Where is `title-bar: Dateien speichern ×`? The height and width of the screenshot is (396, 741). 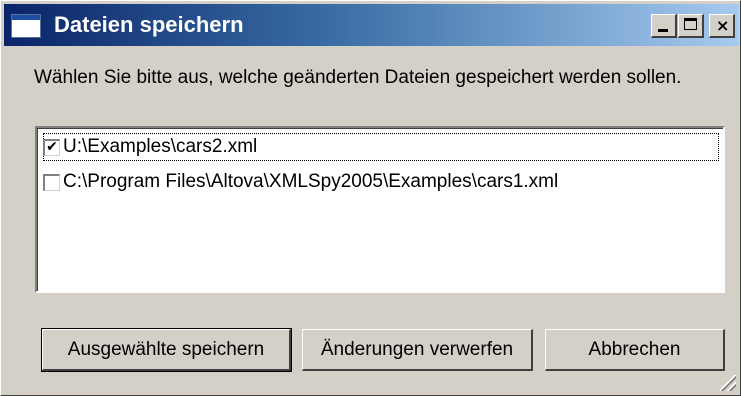
title-bar: Dateien speichern × is located at coordinates (371, 25).